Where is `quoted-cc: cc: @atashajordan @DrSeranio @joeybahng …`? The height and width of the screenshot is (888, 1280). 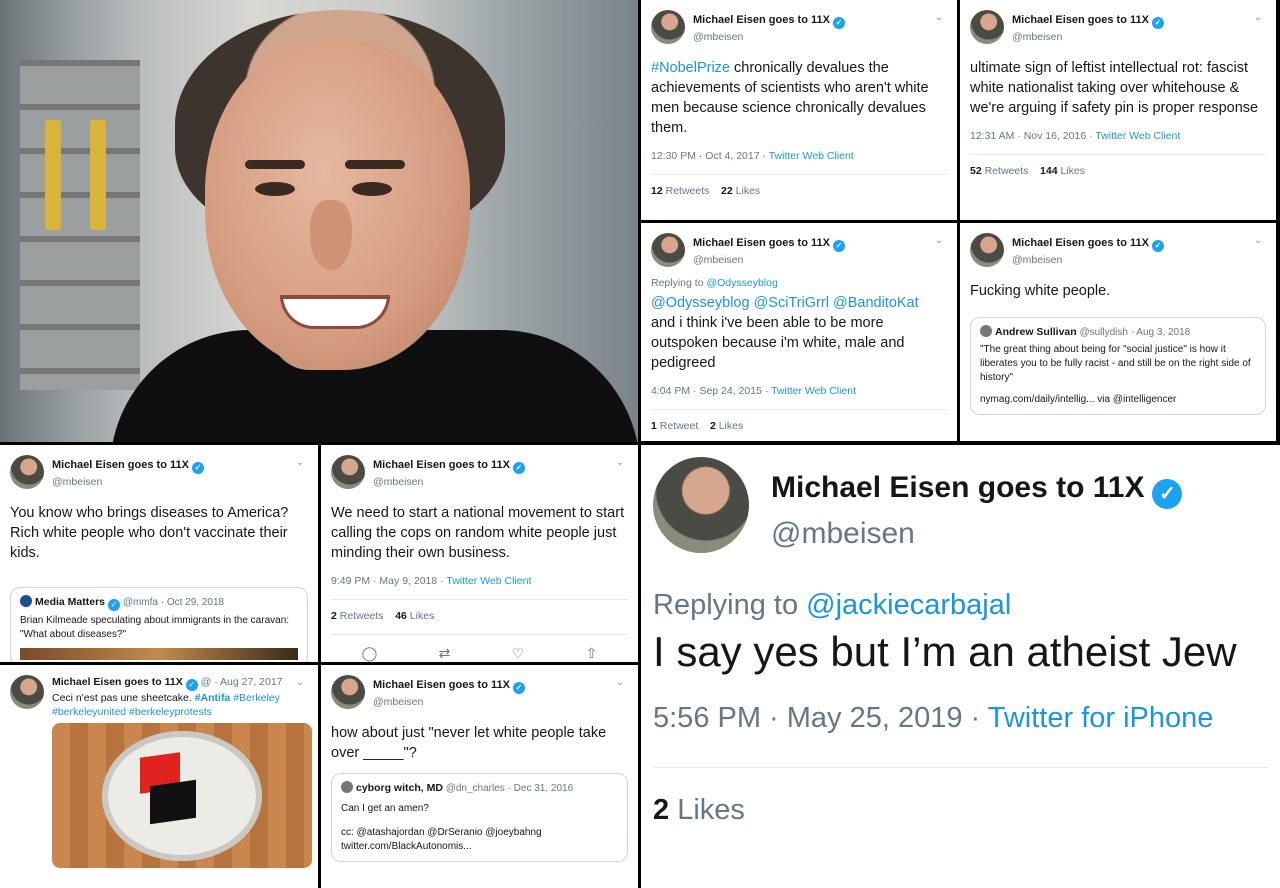 quoted-cc: cc: @atashajordan @DrSeranio @joeybahng … is located at coordinates (441, 839).